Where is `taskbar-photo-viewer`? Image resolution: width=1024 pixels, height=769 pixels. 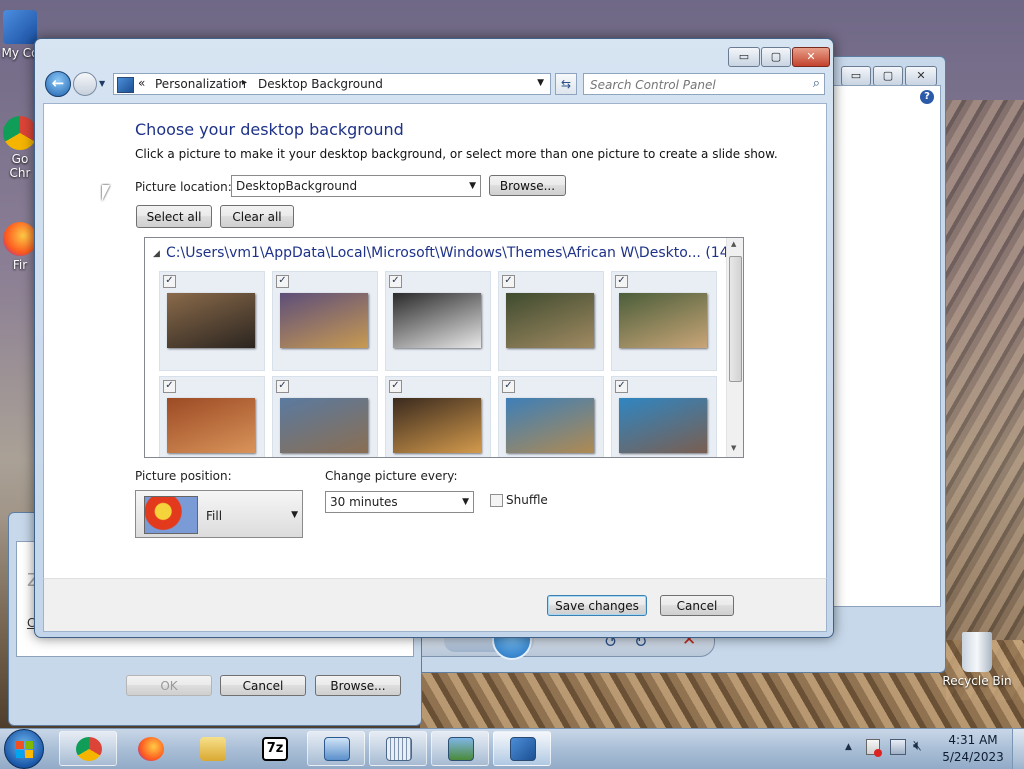 taskbar-photo-viewer is located at coordinates (460, 748).